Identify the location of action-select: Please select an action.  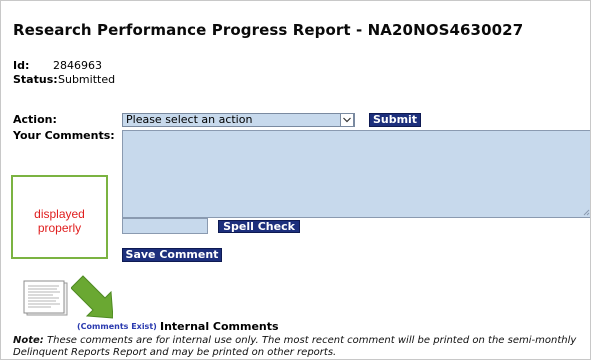
(238, 120).